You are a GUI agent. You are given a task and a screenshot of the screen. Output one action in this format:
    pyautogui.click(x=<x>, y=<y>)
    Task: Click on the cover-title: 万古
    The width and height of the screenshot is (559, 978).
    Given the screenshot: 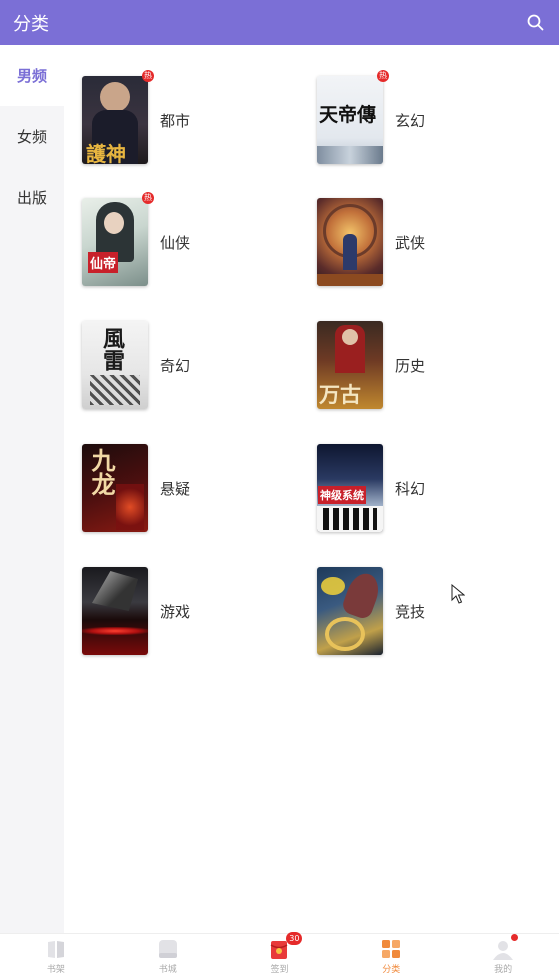 What is the action you would take?
    pyautogui.click(x=340, y=394)
    